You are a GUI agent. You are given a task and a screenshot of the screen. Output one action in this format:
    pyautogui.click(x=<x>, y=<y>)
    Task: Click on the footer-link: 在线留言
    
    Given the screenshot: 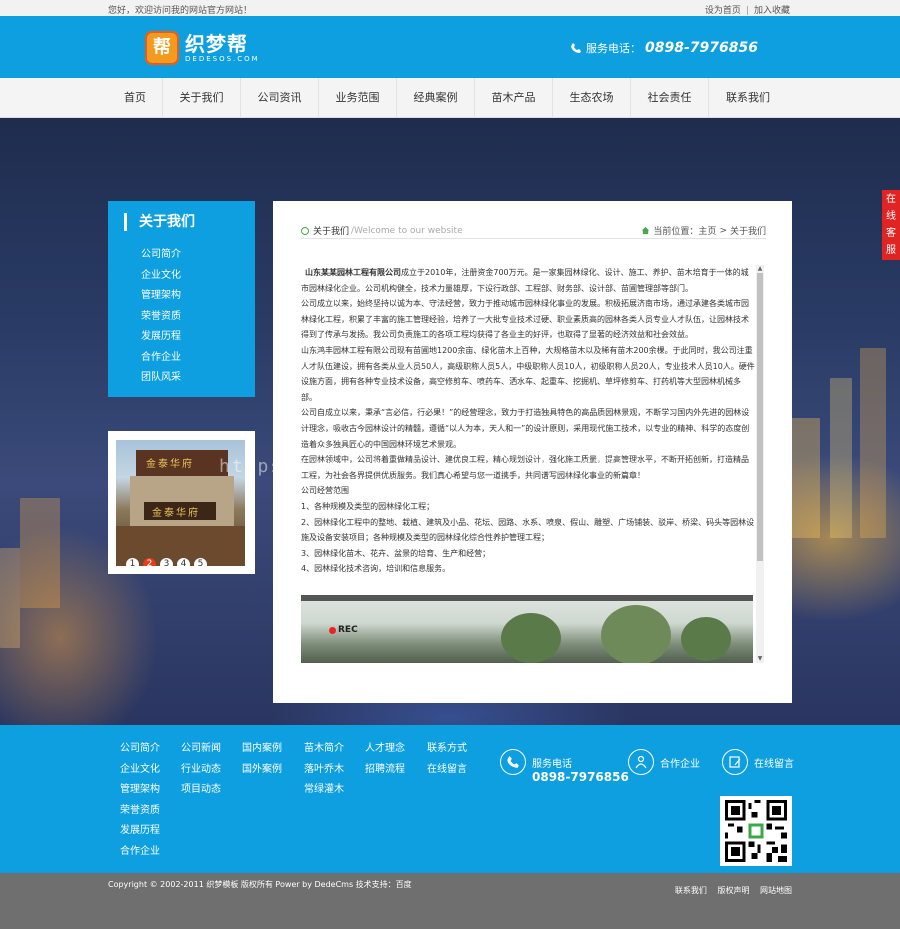 What is the action you would take?
    pyautogui.click(x=447, y=770)
    